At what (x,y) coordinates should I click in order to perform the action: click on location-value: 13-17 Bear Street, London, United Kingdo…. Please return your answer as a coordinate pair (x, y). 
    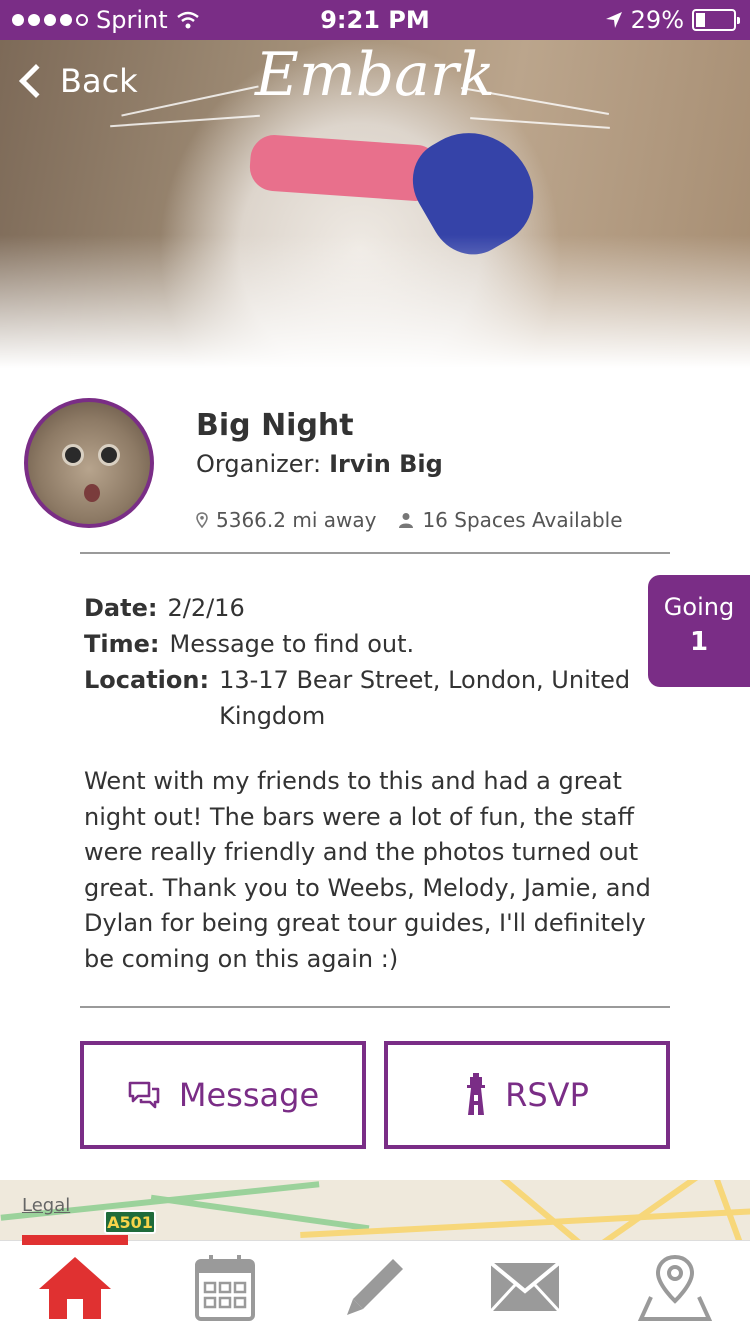
    Looking at the image, I should click on (425, 698).